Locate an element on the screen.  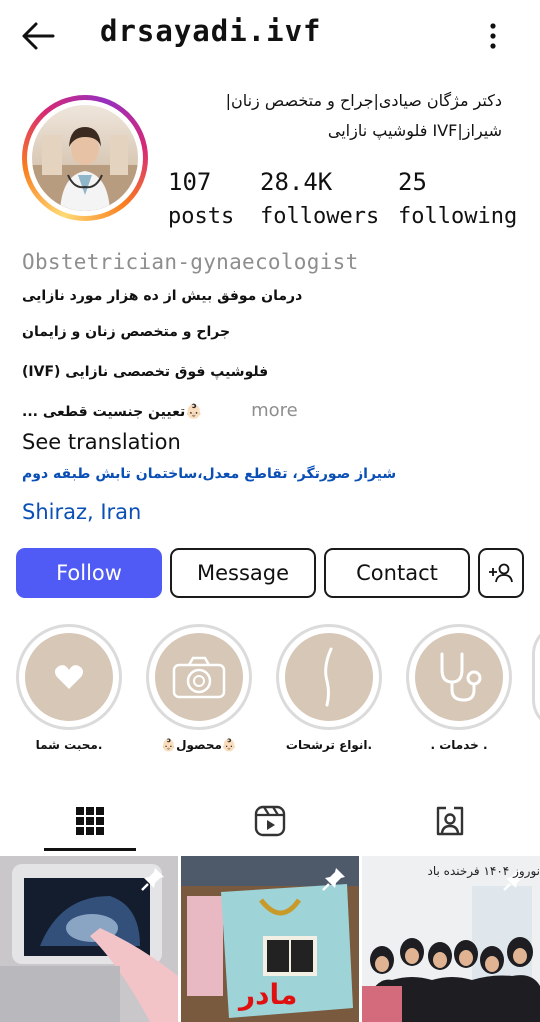
following-label: following is located at coordinates (458, 216).